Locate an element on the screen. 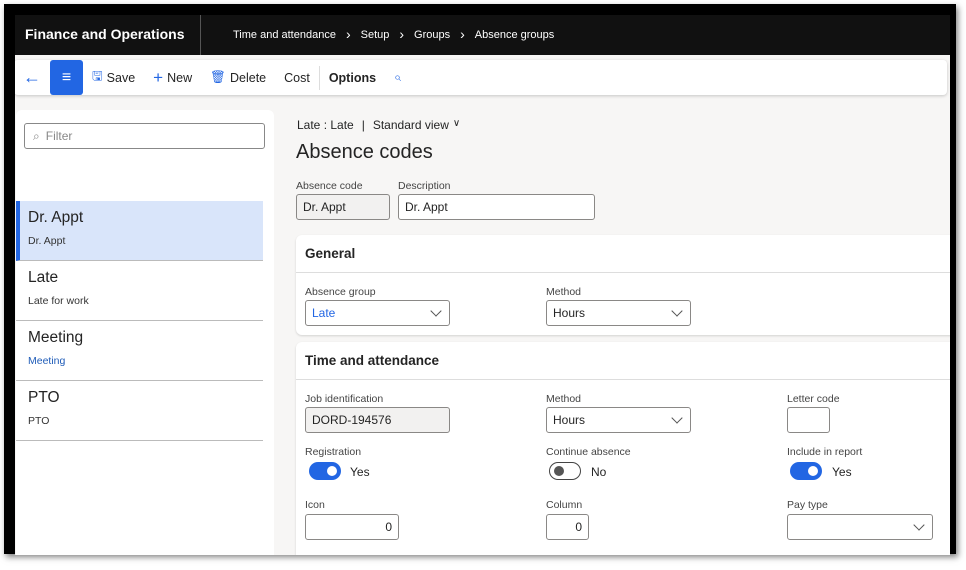 This screenshot has height=570, width=966. save-button: 🖫 Save is located at coordinates (113, 77).